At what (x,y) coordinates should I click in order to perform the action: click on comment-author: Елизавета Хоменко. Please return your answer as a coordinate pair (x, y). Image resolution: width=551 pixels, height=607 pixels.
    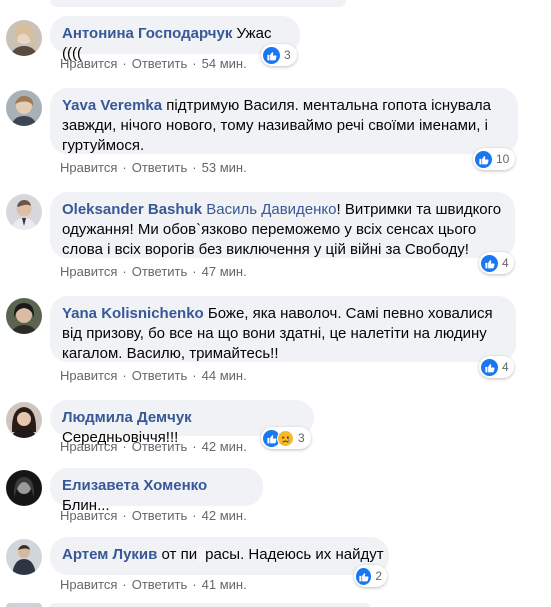
    Looking at the image, I should click on (134, 485).